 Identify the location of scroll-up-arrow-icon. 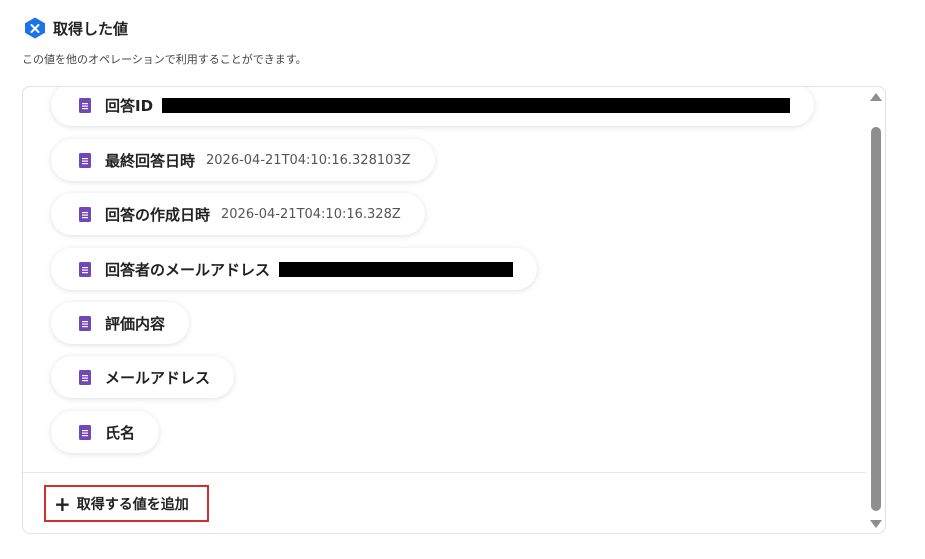
(876, 97).